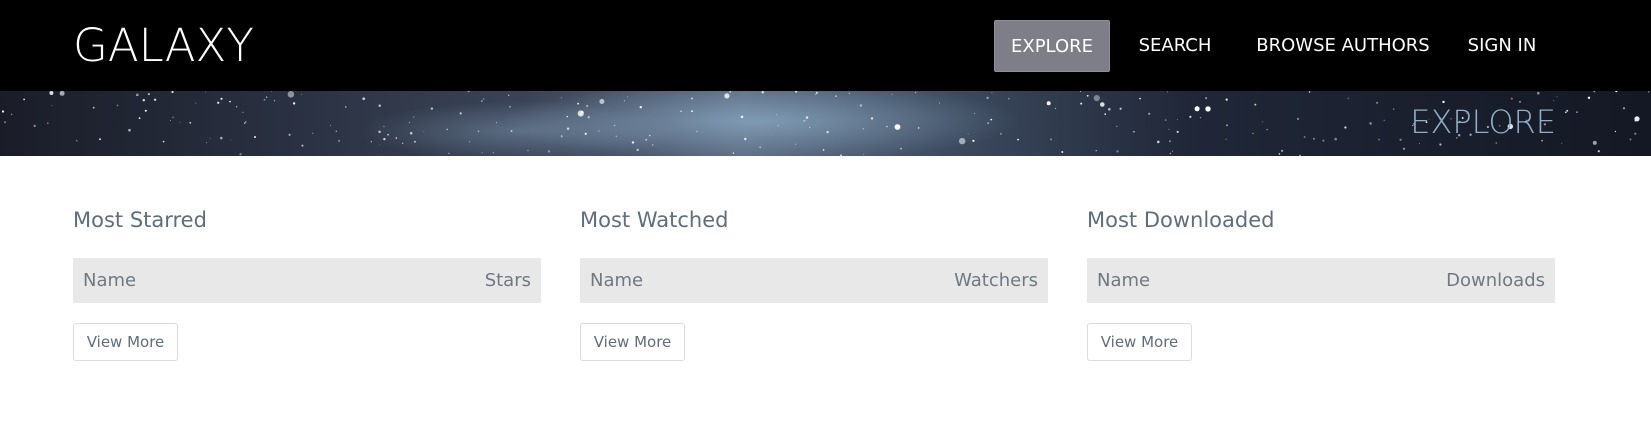 The image size is (1651, 426). Describe the element at coordinates (125, 342) in the screenshot. I see `view-more-starred-button: View More` at that location.